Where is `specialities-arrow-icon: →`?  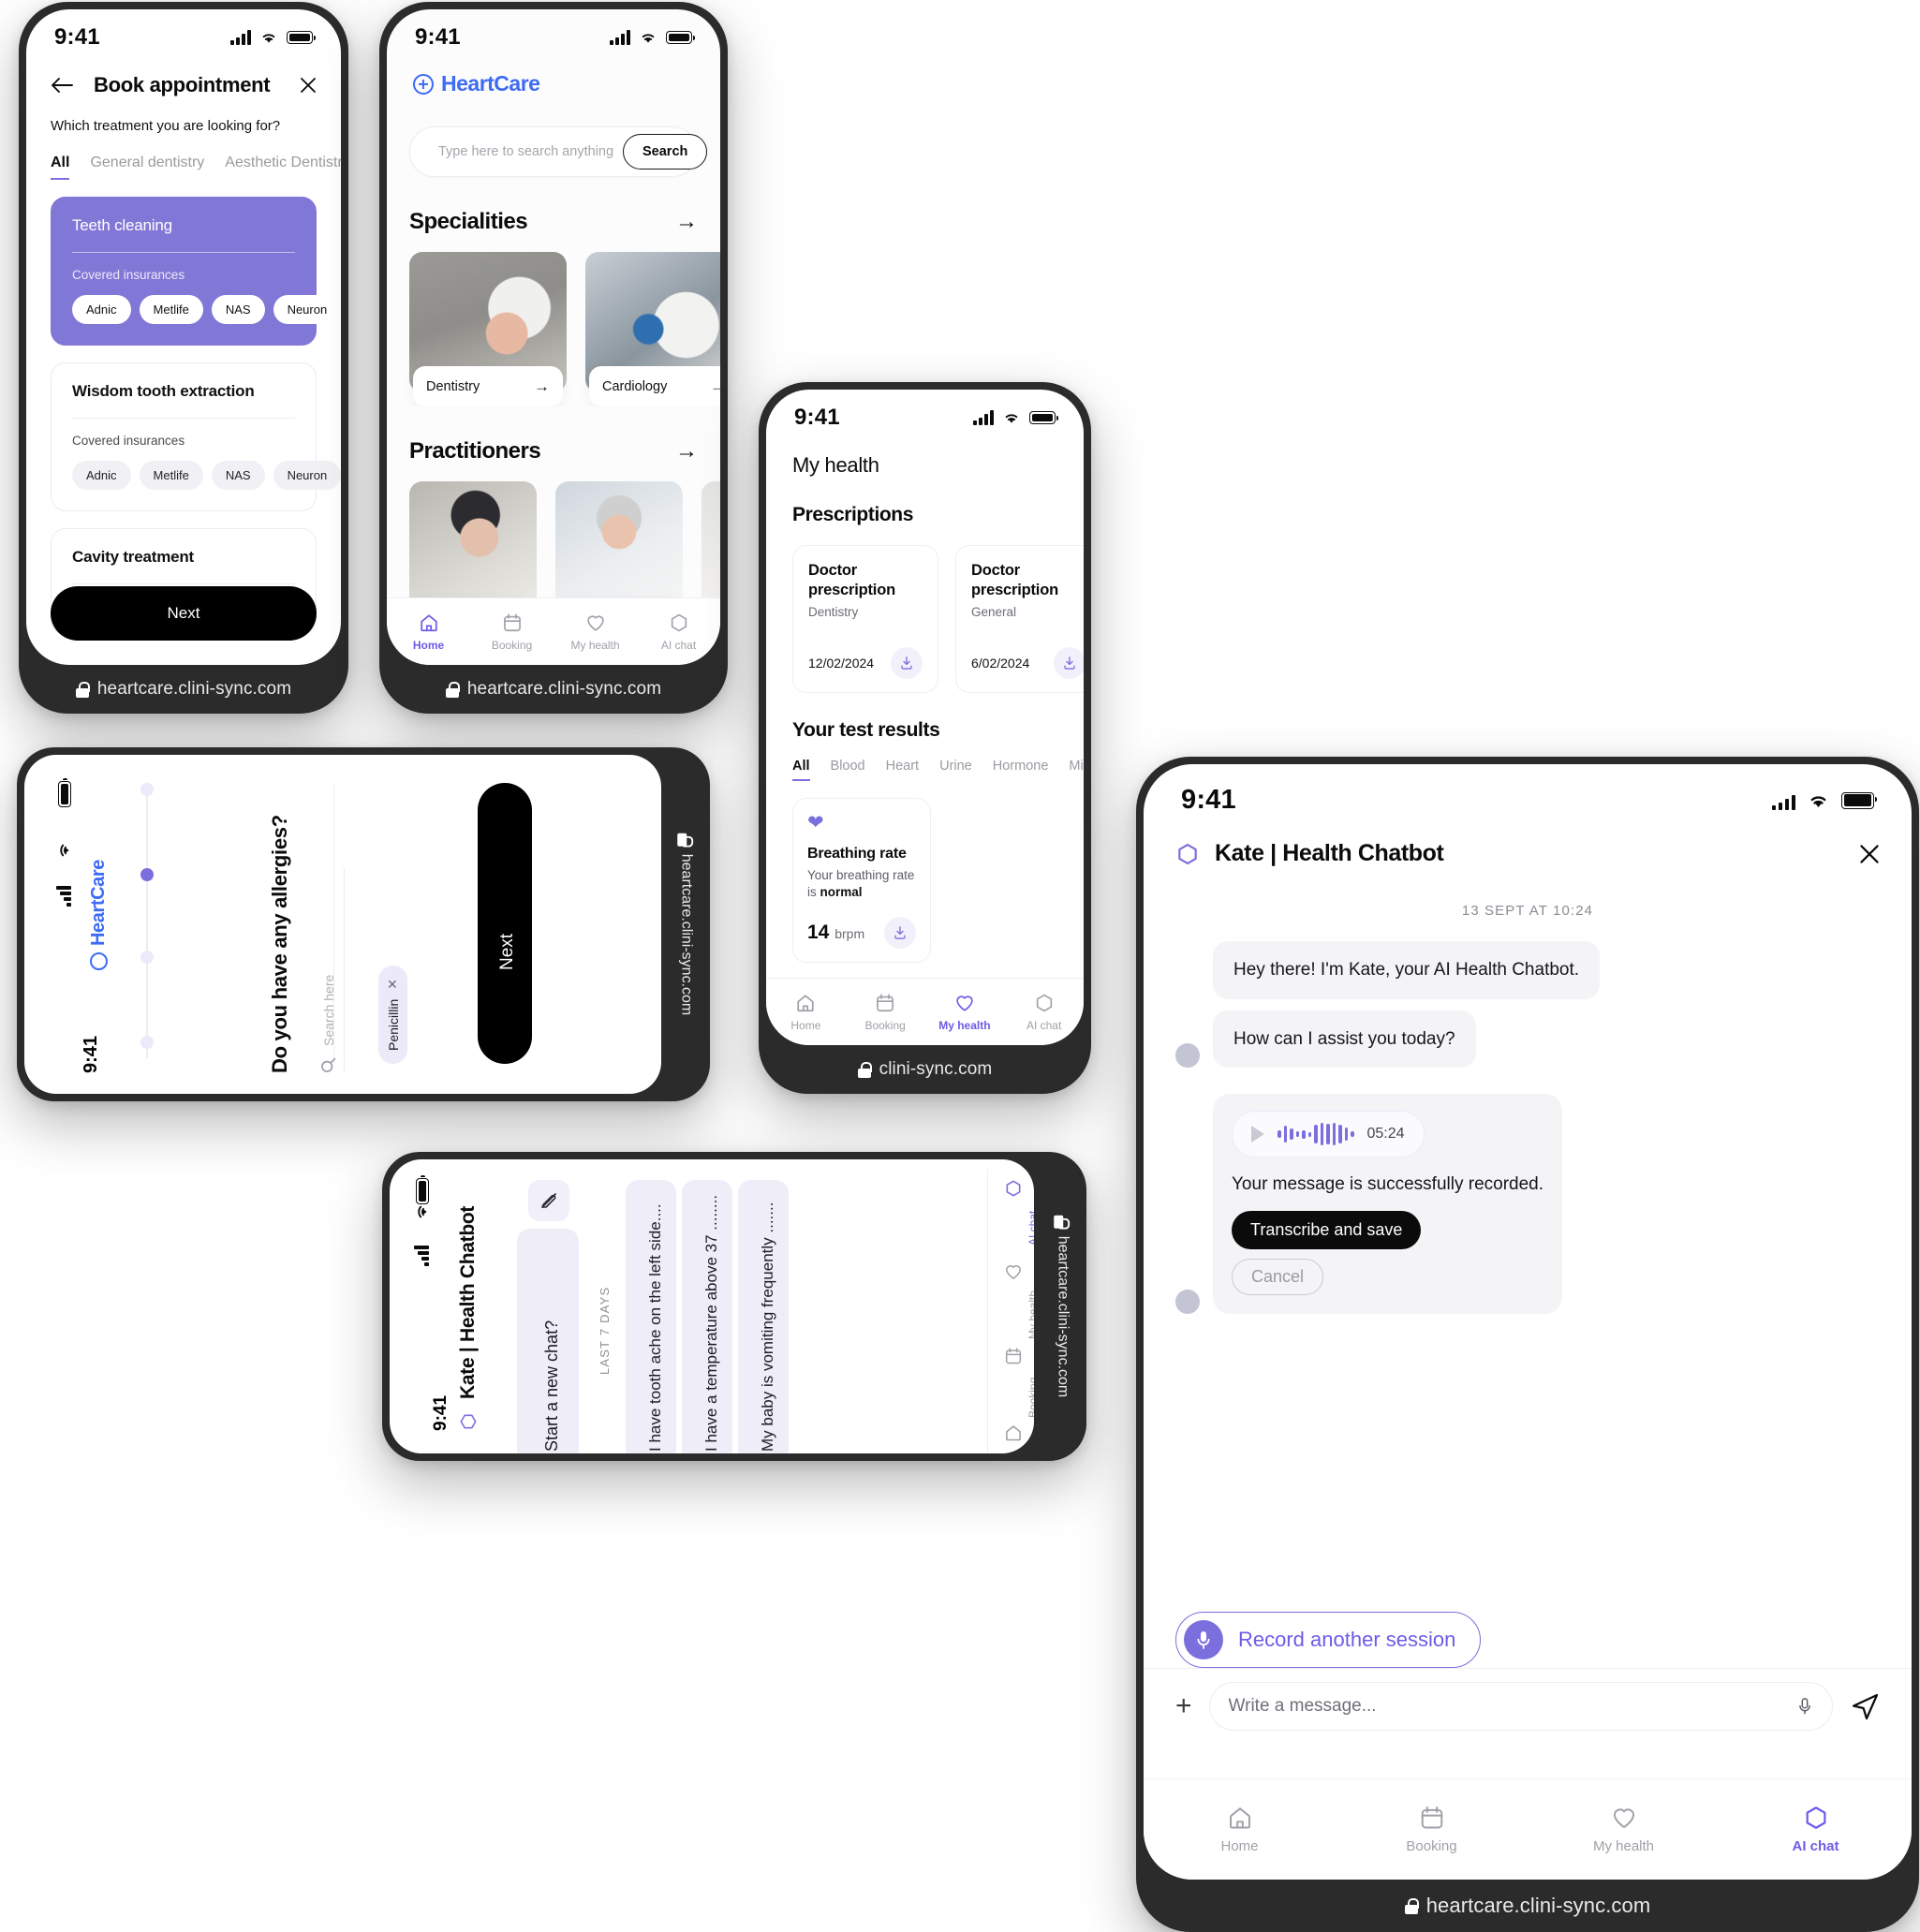 specialities-arrow-icon: → is located at coordinates (686, 222).